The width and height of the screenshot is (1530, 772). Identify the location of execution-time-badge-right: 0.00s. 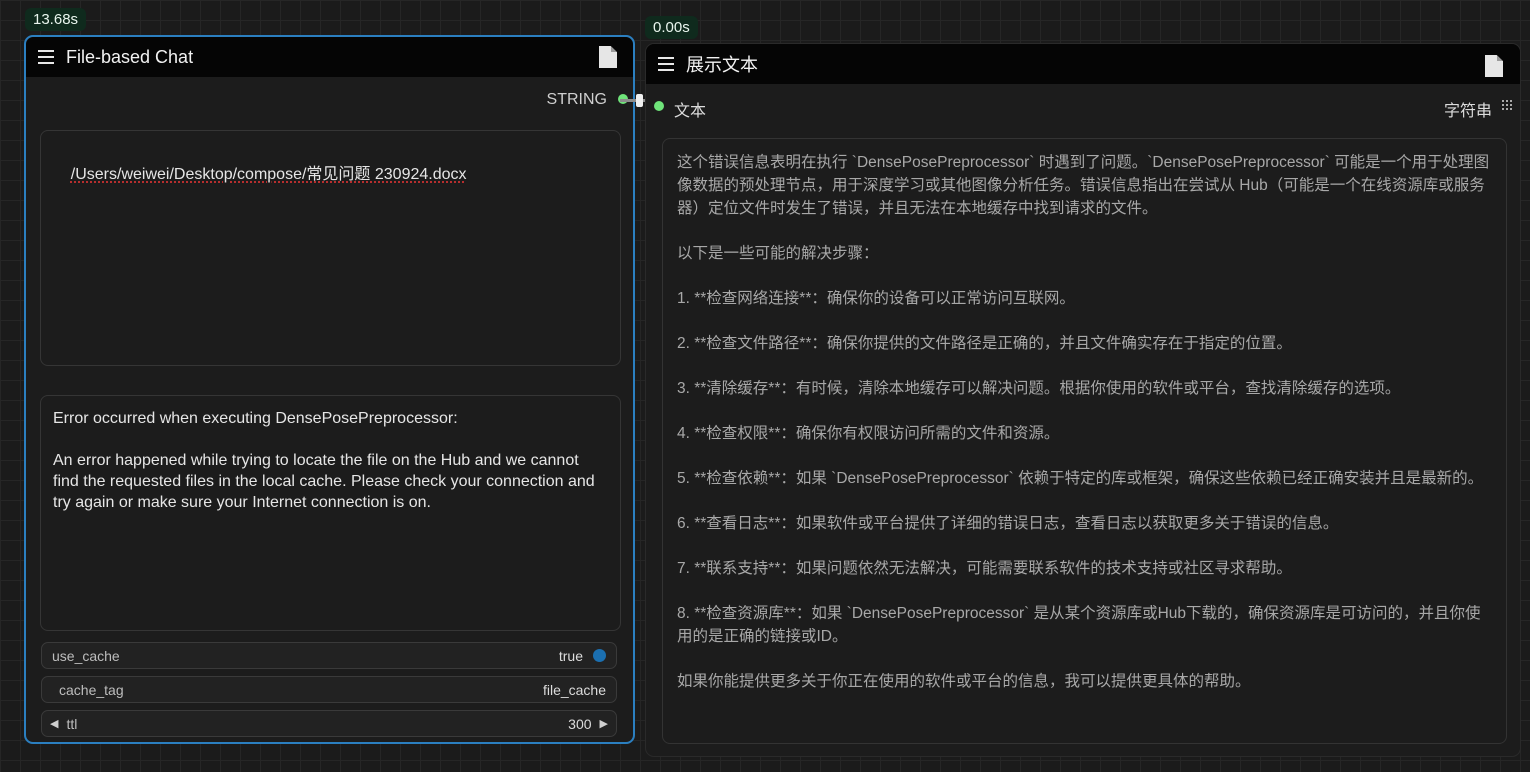
(671, 27).